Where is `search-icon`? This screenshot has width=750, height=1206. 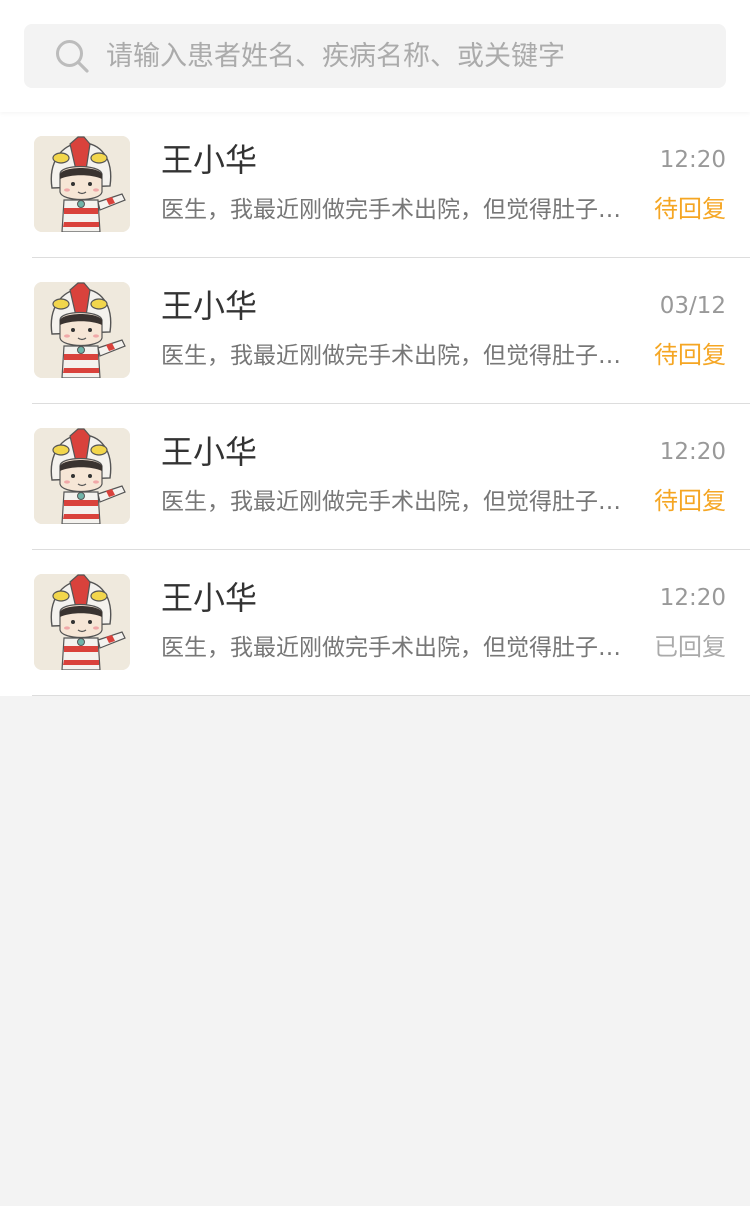 search-icon is located at coordinates (72, 56).